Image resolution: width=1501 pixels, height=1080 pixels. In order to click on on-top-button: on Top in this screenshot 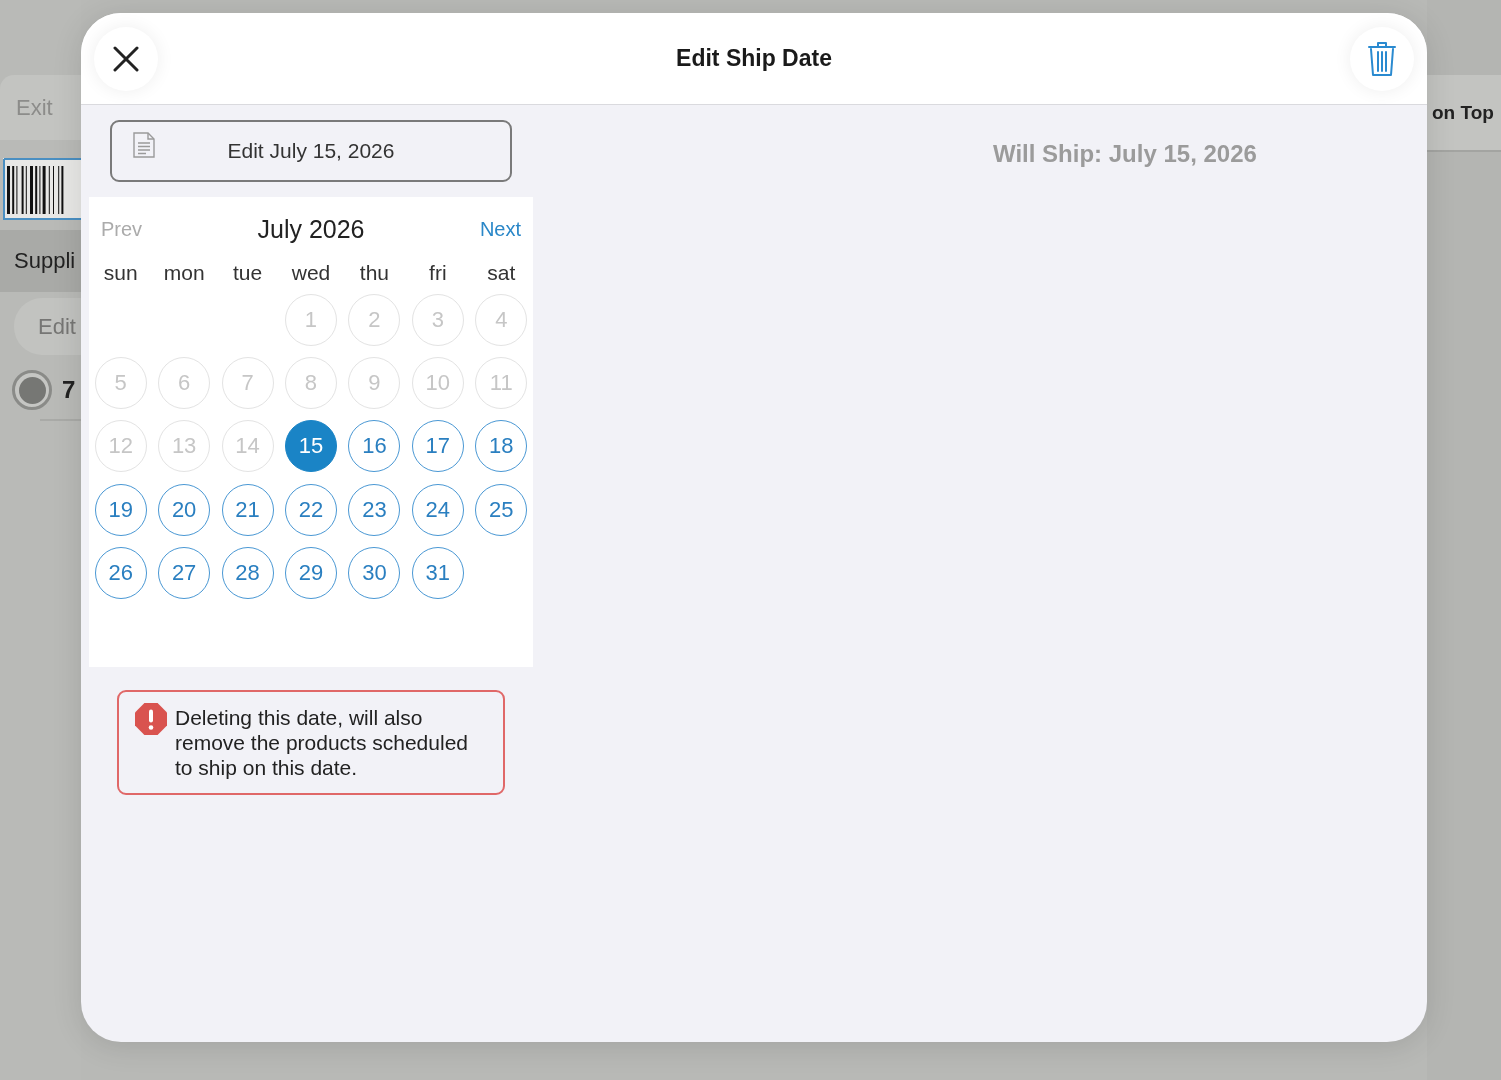, I will do `click(1463, 112)`.